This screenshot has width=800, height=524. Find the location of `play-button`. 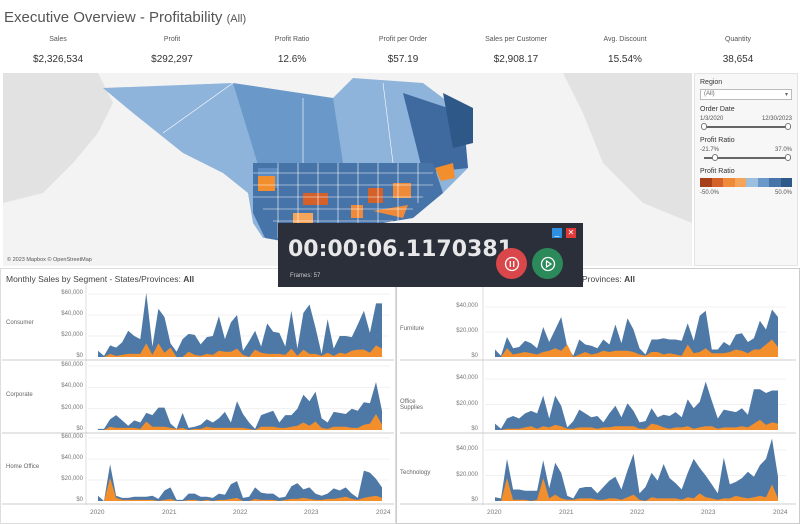

play-button is located at coordinates (547, 263).